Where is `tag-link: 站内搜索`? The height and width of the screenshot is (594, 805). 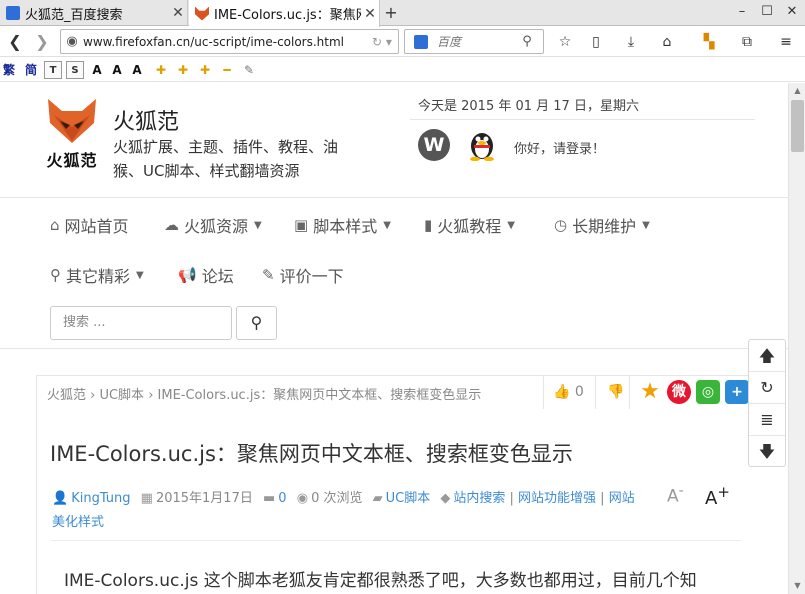
tag-link: 站内搜索 is located at coordinates (479, 498).